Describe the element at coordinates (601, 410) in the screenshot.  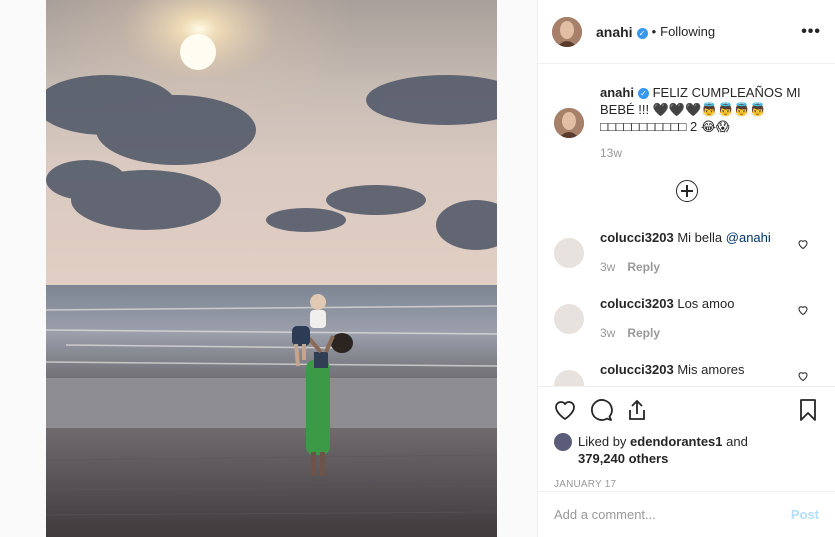
I see `comment-icon` at that location.